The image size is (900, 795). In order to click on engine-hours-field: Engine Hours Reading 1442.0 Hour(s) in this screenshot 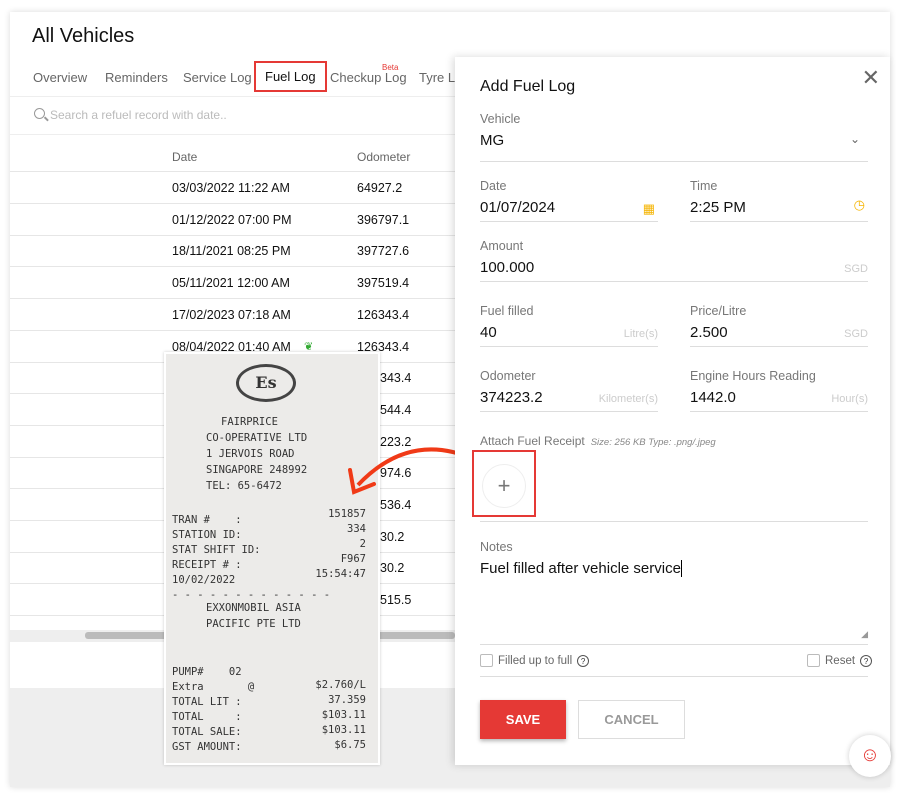, I will do `click(779, 390)`.